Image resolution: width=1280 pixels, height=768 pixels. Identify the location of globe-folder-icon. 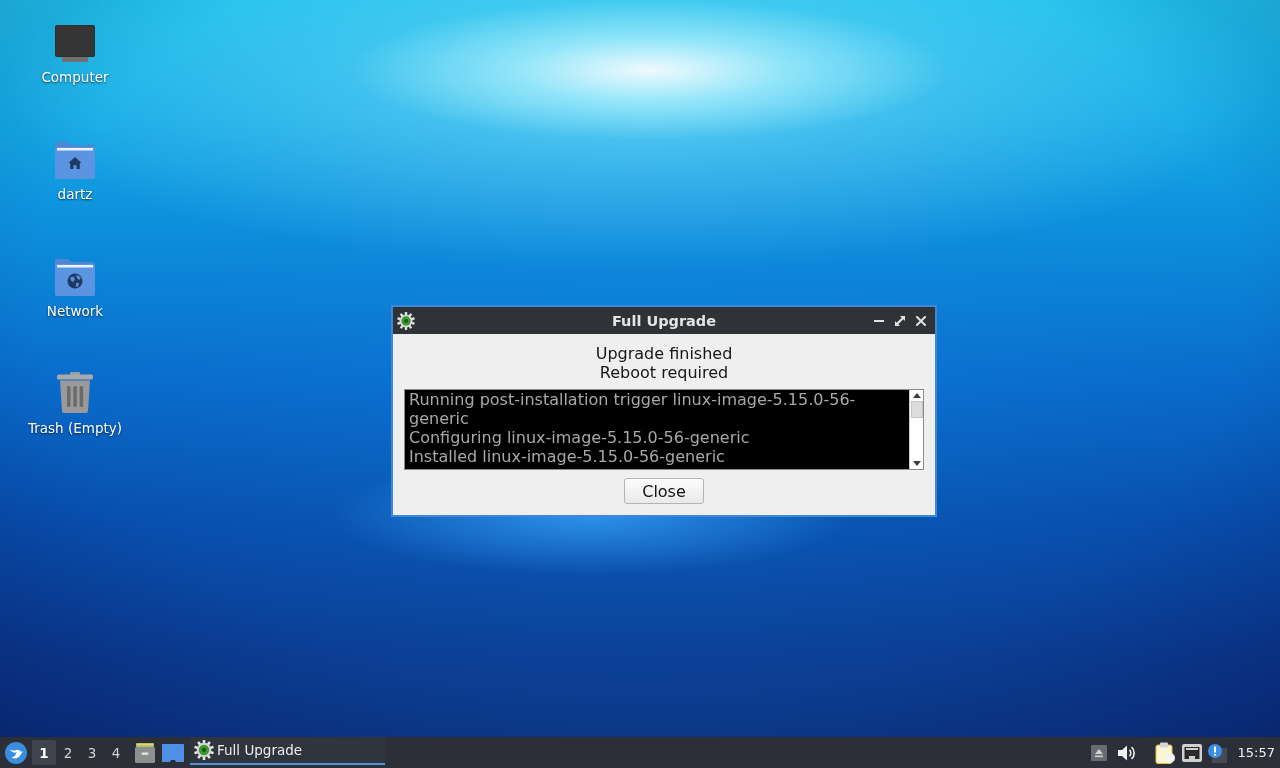
(75, 277).